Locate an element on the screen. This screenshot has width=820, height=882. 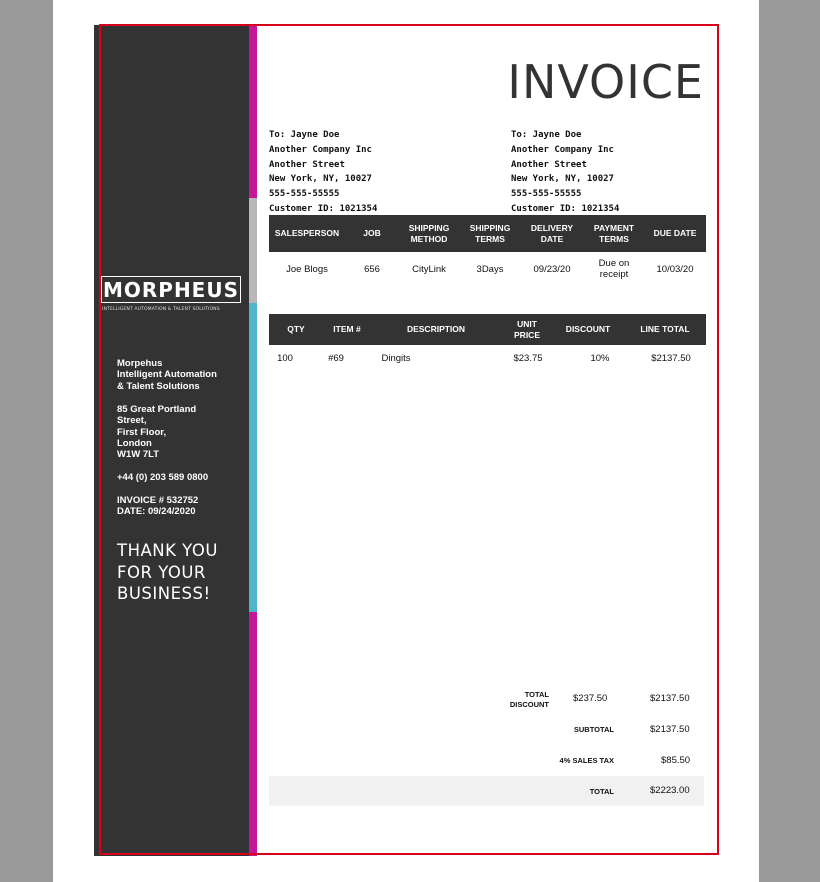
header-unit-price: UNIT PRICE is located at coordinates (527, 329).